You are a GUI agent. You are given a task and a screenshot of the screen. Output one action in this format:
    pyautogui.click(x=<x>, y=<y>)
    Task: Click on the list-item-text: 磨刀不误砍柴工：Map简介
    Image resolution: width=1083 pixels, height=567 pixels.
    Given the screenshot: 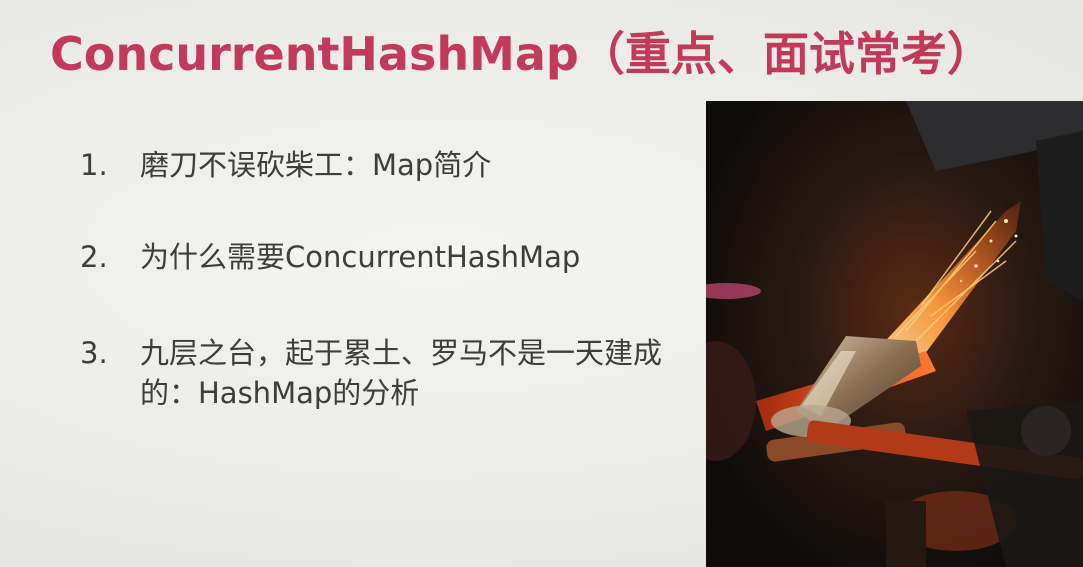 What is the action you would take?
    pyautogui.click(x=316, y=165)
    